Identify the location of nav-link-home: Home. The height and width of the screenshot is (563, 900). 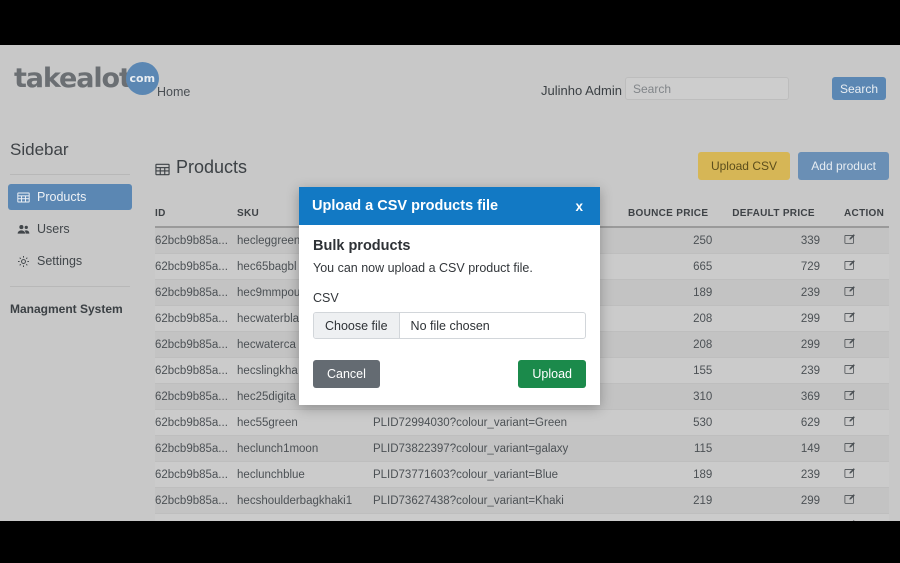
(173, 92).